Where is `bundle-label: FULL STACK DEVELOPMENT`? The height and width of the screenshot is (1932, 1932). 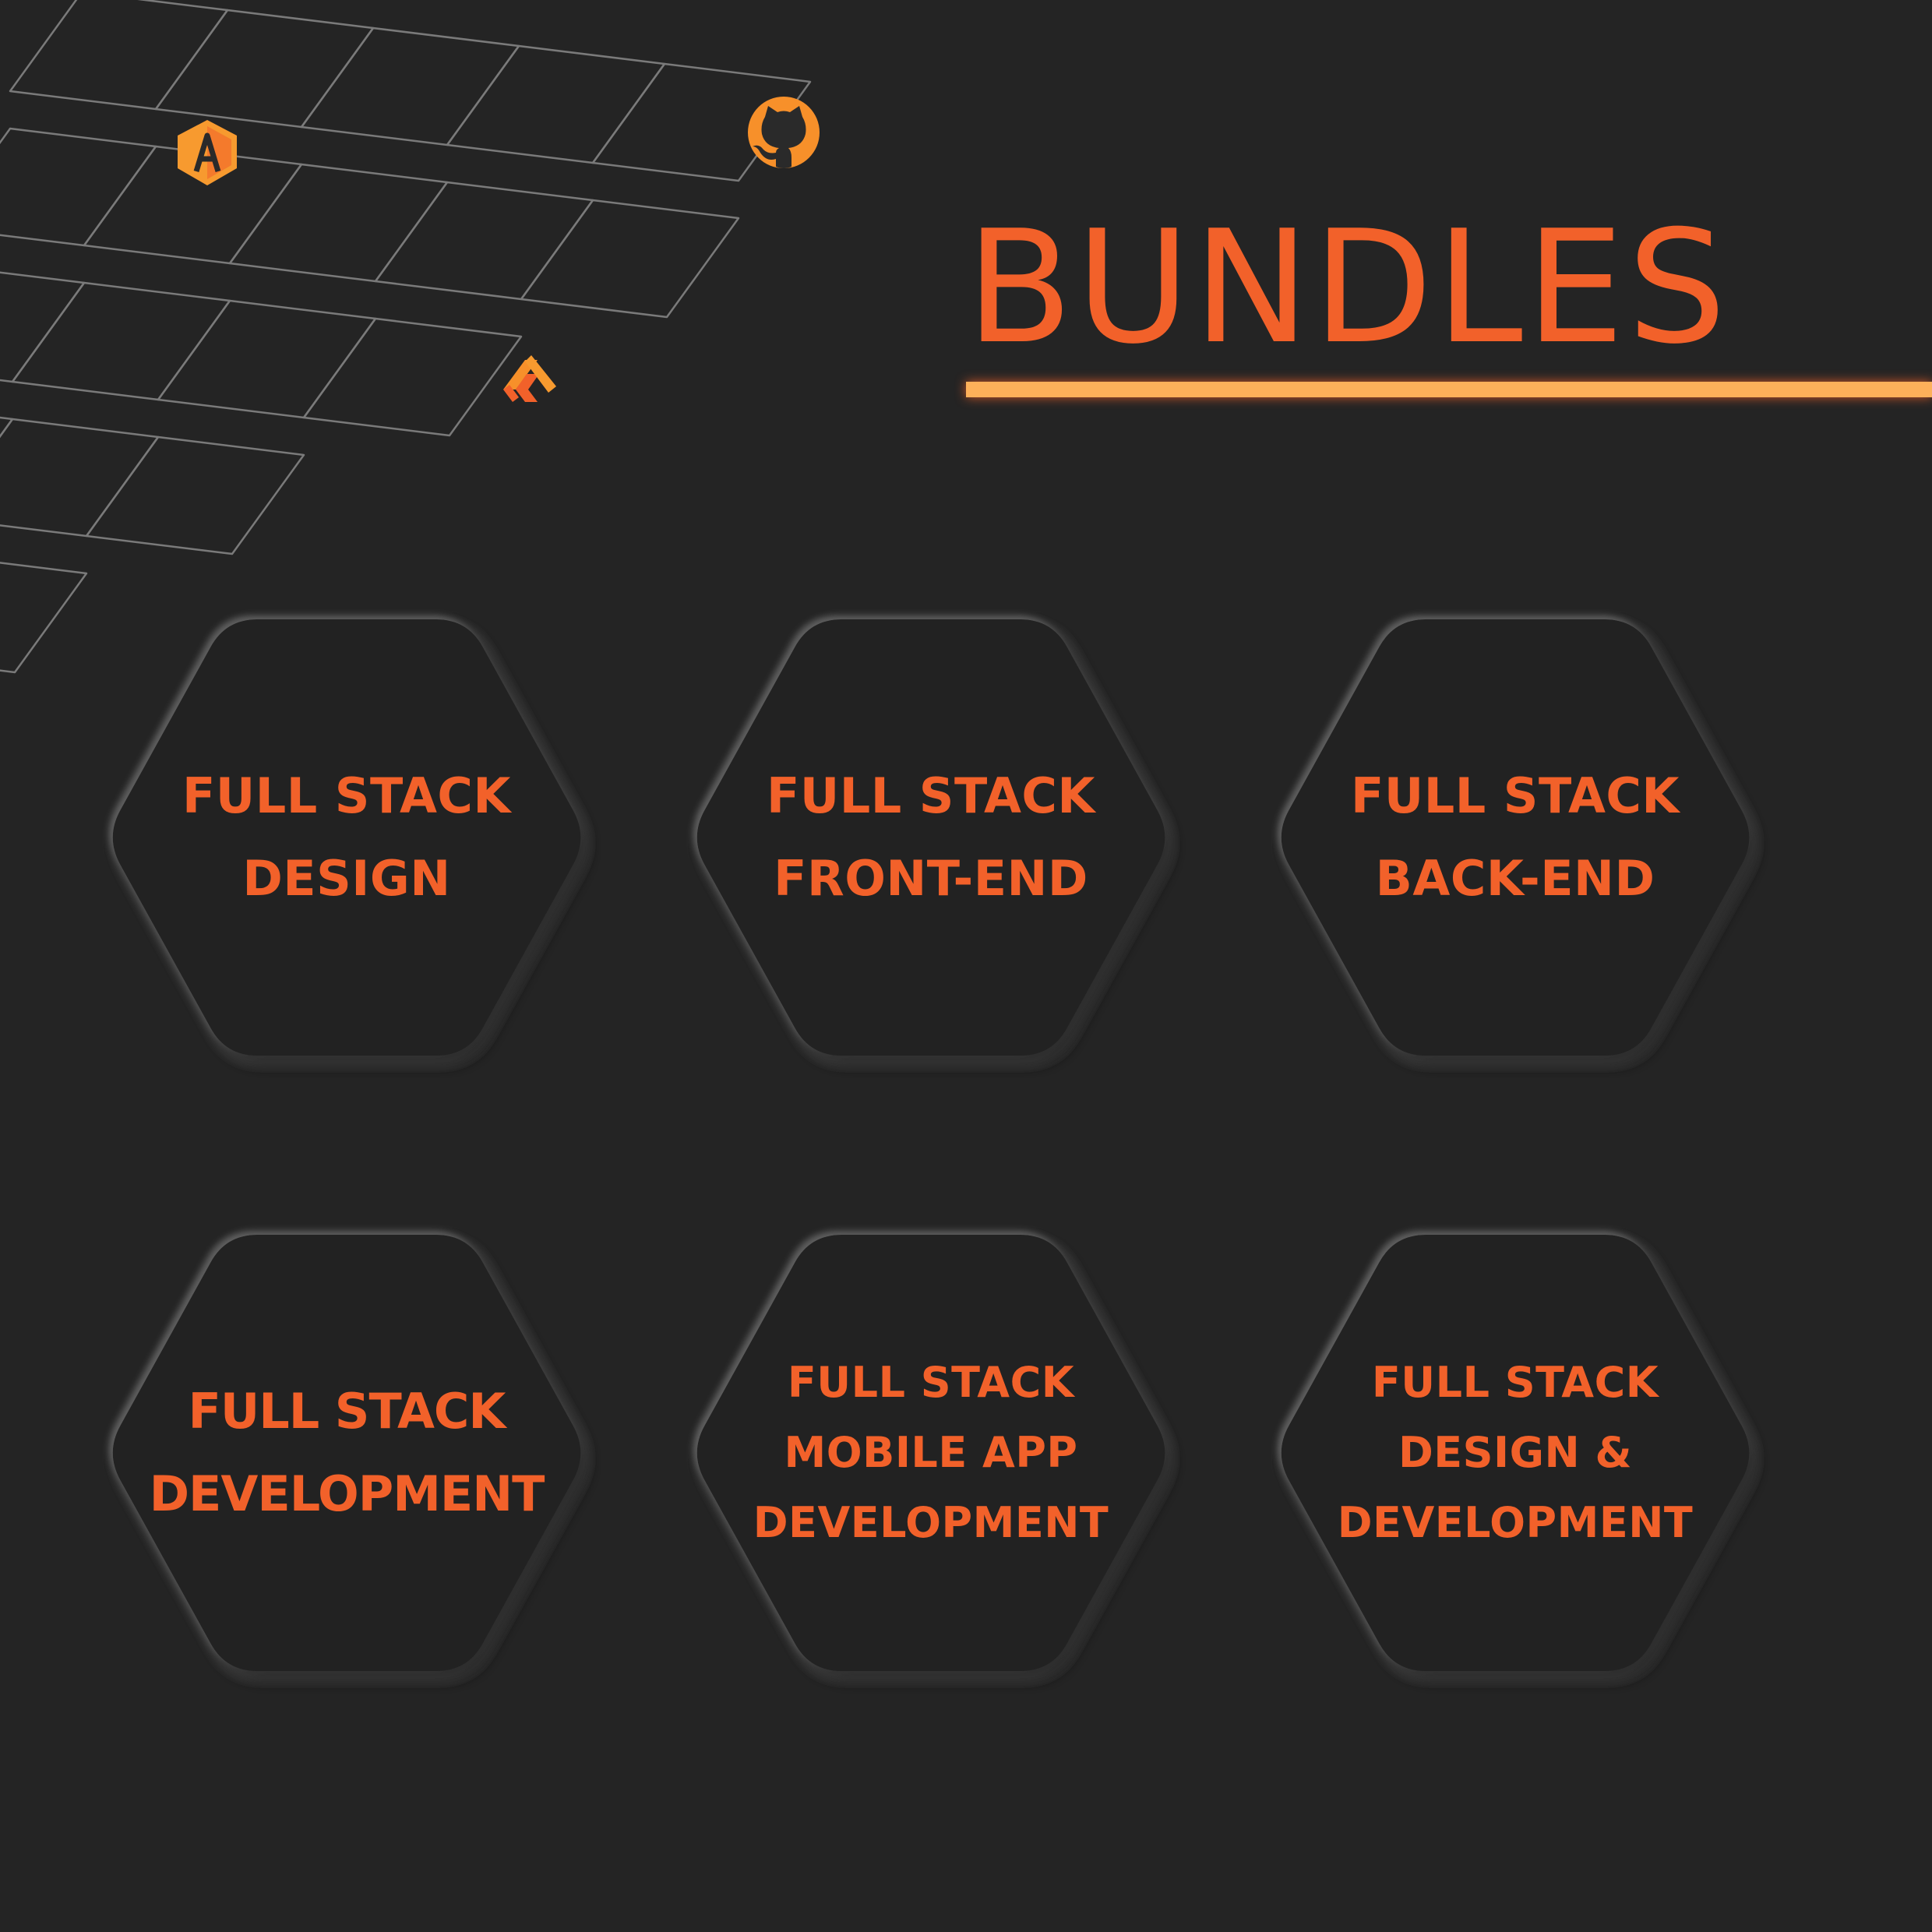 bundle-label: FULL STACK DEVELOPMENT is located at coordinates (348, 1453).